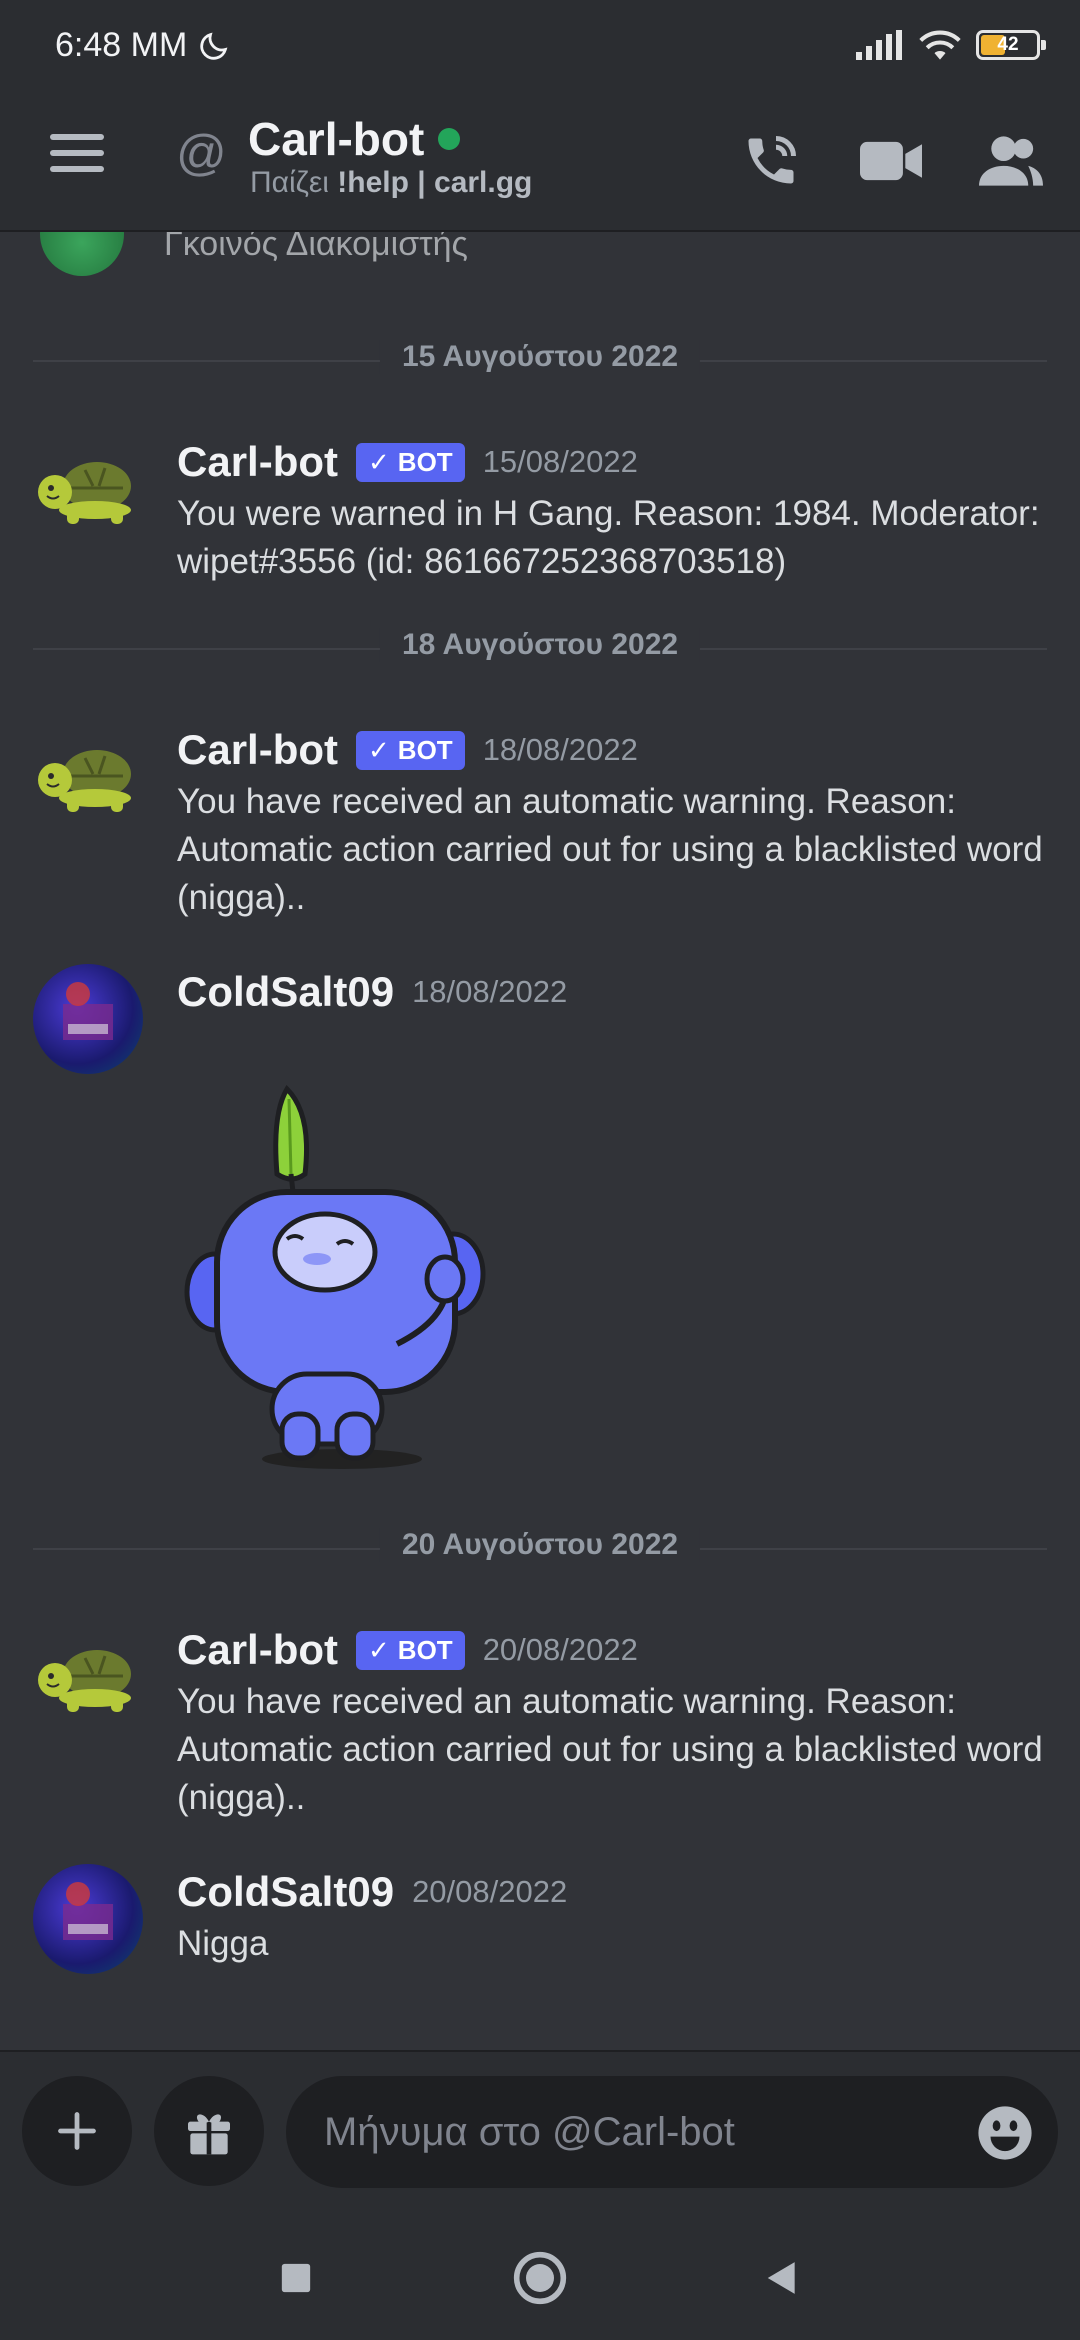 This screenshot has height=2340, width=1080. Describe the element at coordinates (940, 45) in the screenshot. I see `wifi-icon` at that location.